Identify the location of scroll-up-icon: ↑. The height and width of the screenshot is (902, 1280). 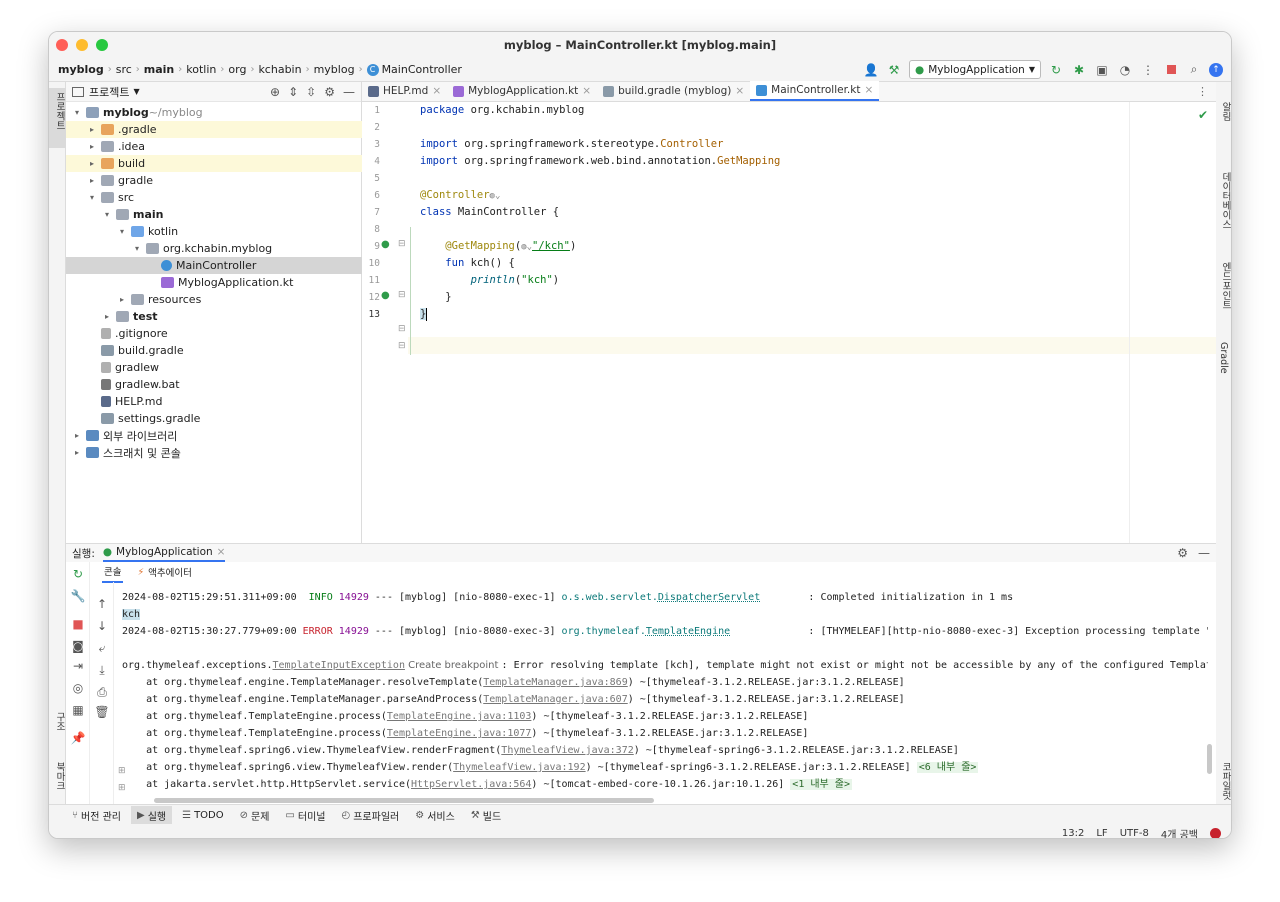
(102, 604).